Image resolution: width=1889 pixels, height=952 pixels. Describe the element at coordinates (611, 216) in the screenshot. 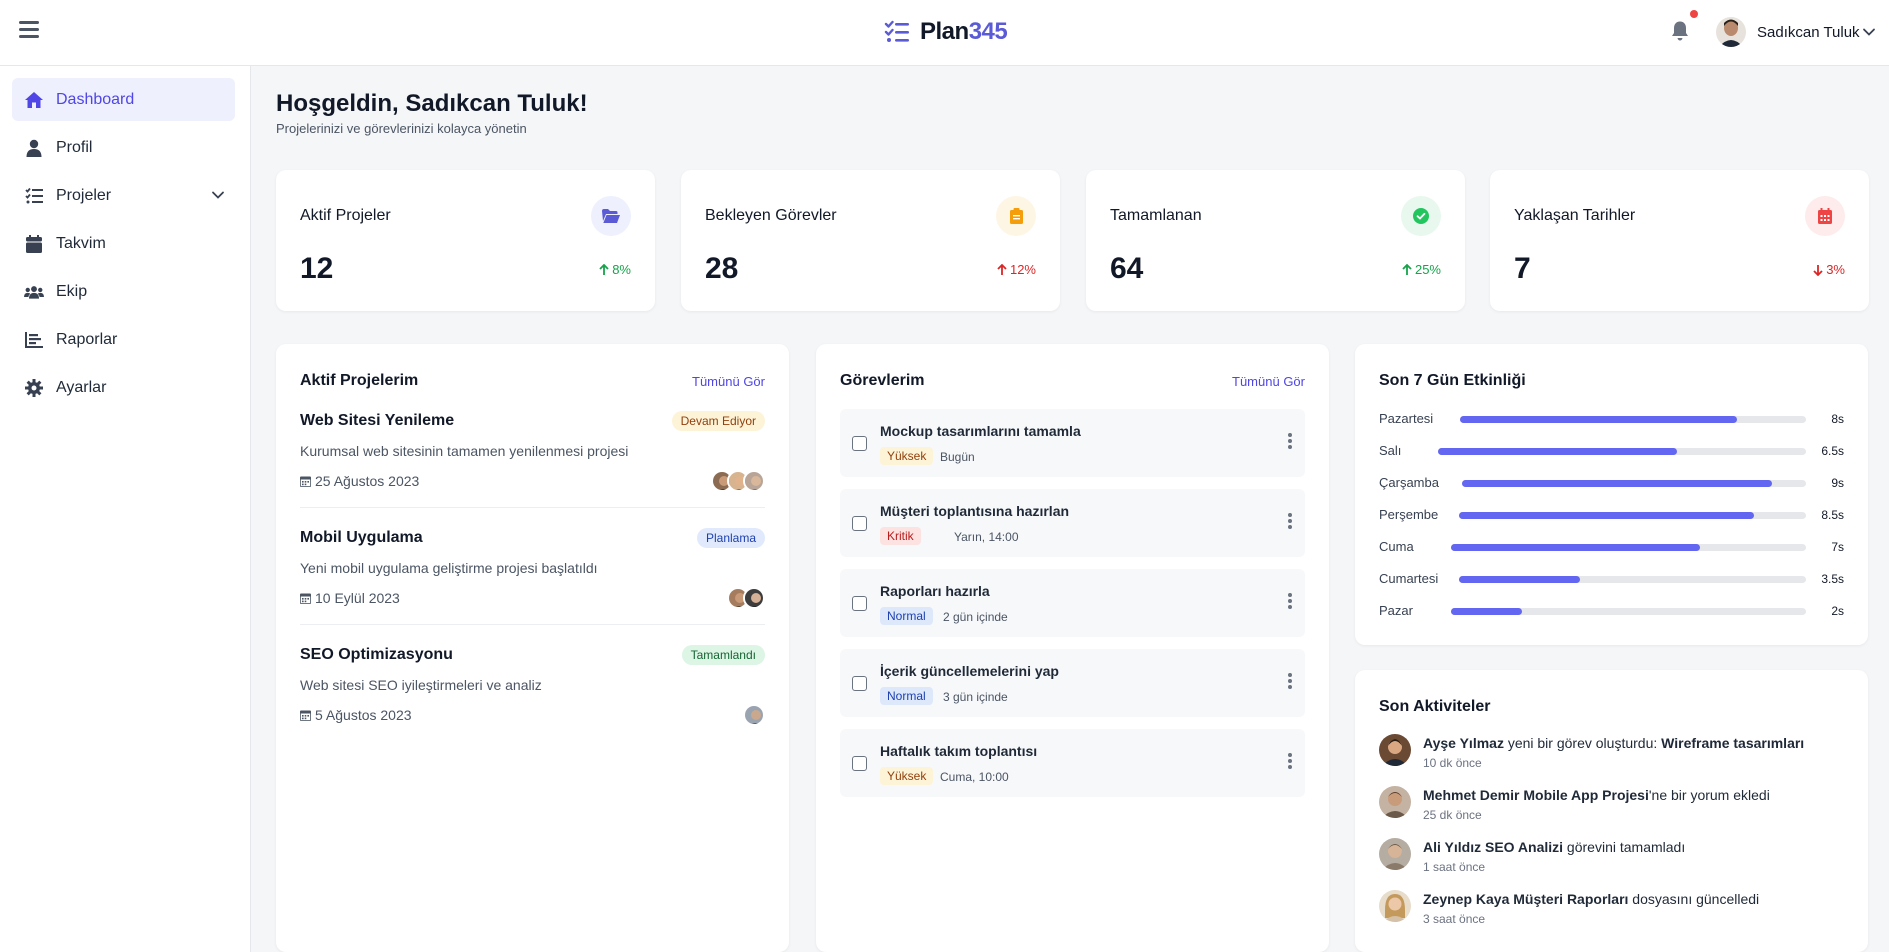

I see `folder-open-icon` at that location.